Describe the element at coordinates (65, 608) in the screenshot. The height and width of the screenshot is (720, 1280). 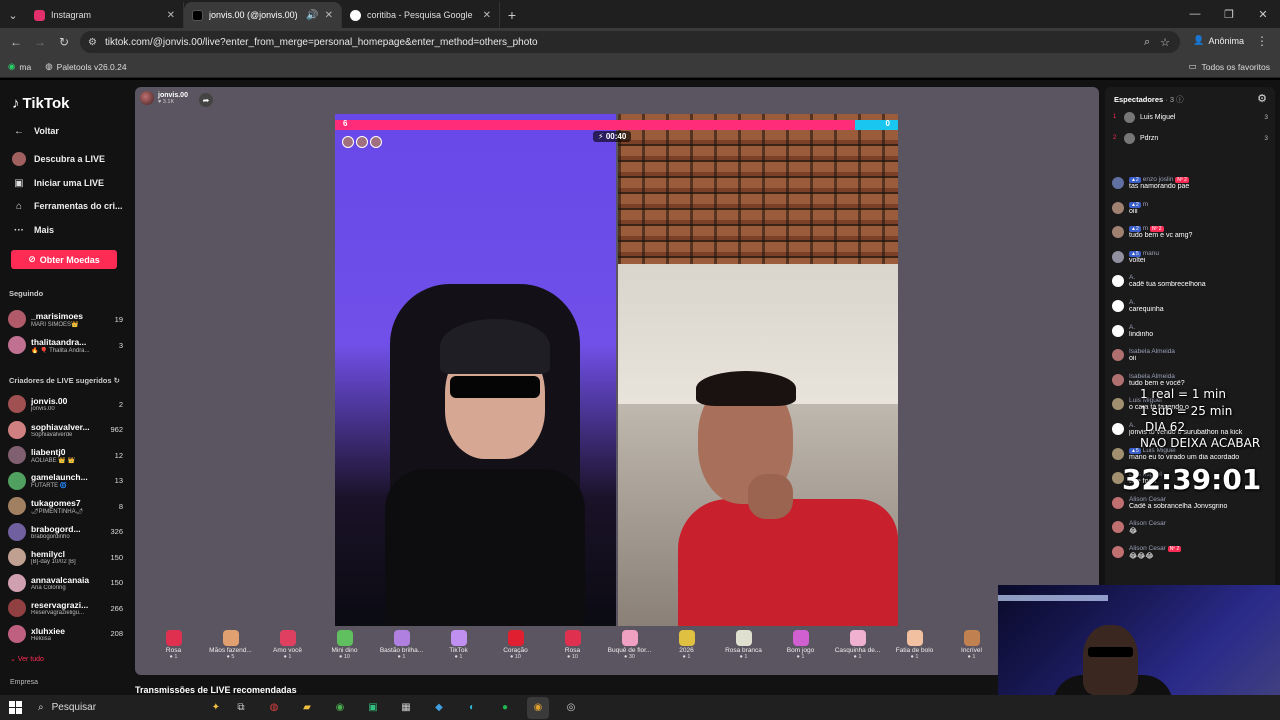
I see `suggested-account: reservagrazi... Reservagrazieligu... 266` at that location.